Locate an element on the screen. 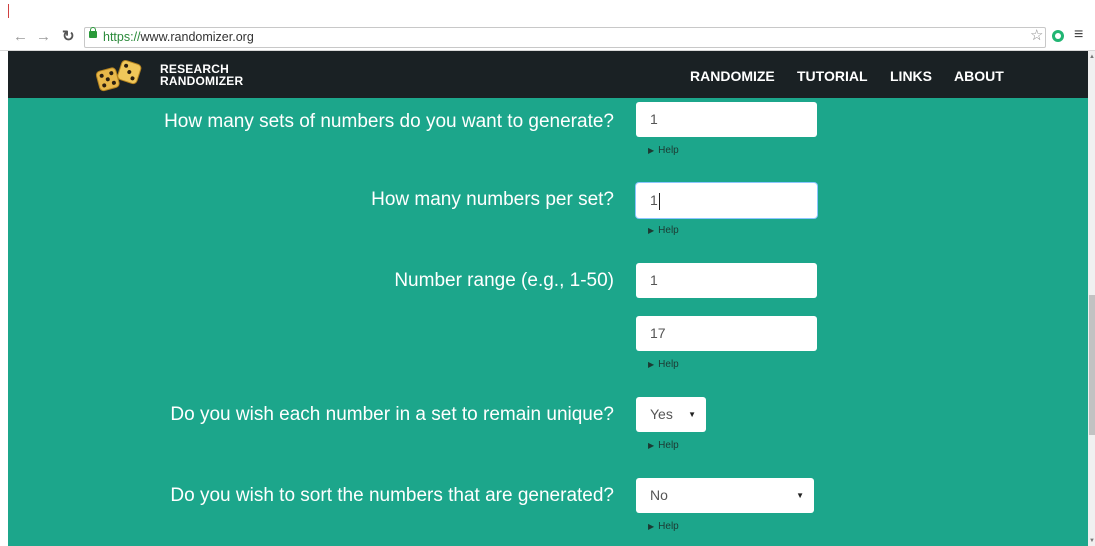  per-set-question-label: How many numbers per set? is located at coordinates (492, 199).